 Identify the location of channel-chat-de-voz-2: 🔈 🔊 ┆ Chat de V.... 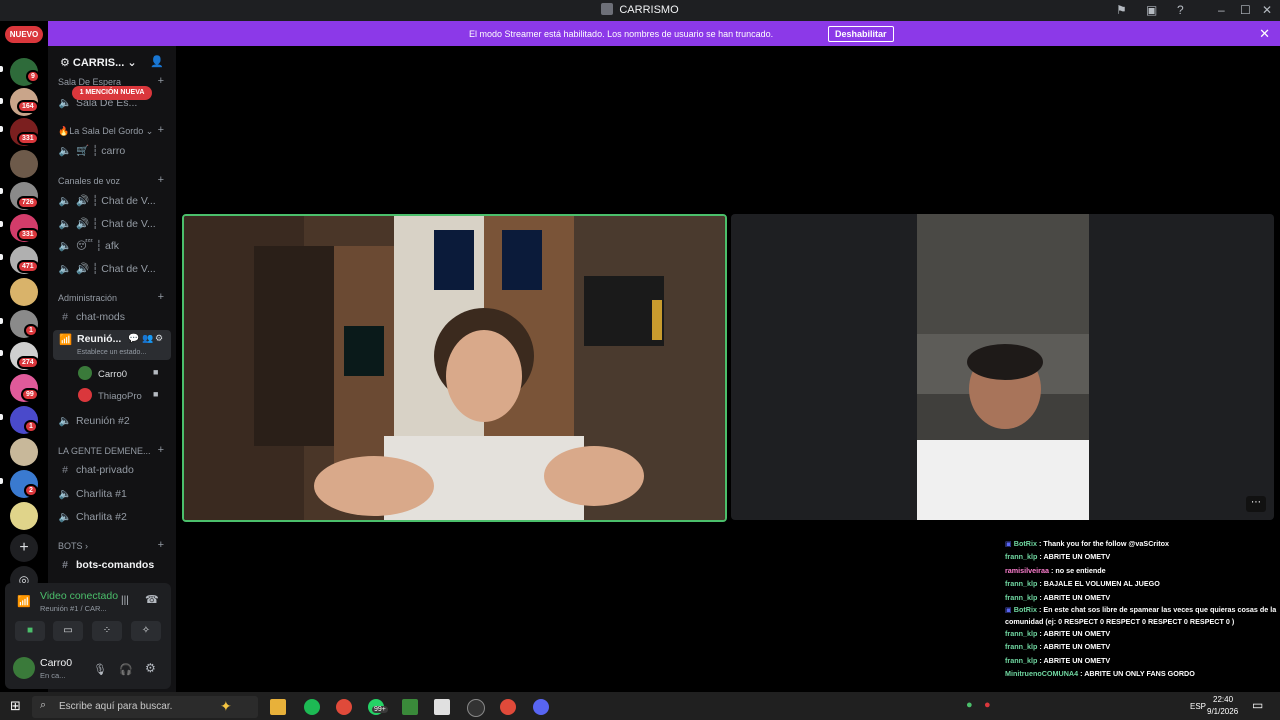
(106, 223).